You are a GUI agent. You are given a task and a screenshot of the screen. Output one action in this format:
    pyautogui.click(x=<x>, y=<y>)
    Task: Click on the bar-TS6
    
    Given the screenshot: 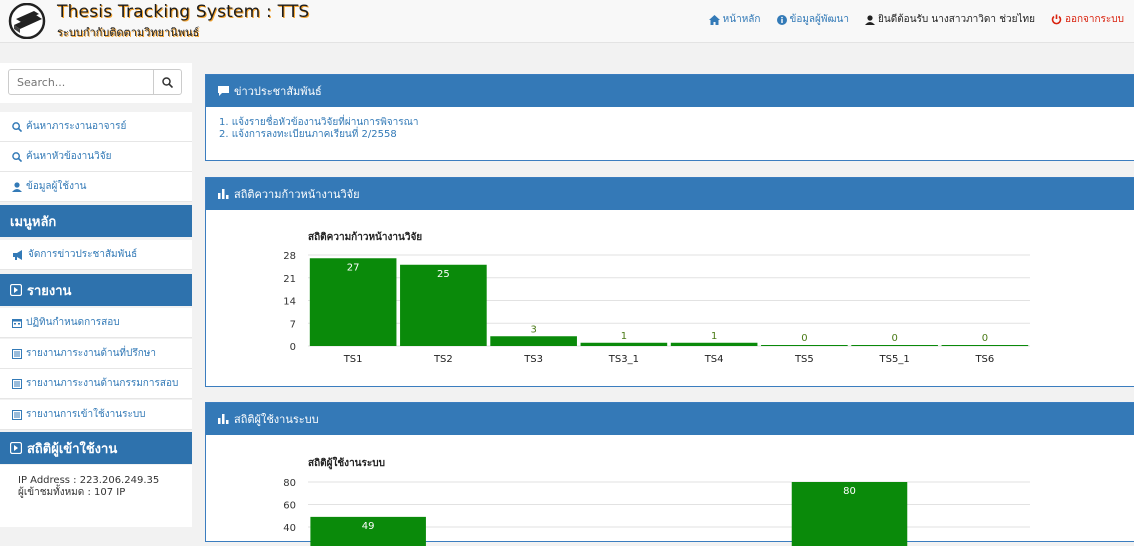 What is the action you would take?
    pyautogui.click(x=985, y=345)
    